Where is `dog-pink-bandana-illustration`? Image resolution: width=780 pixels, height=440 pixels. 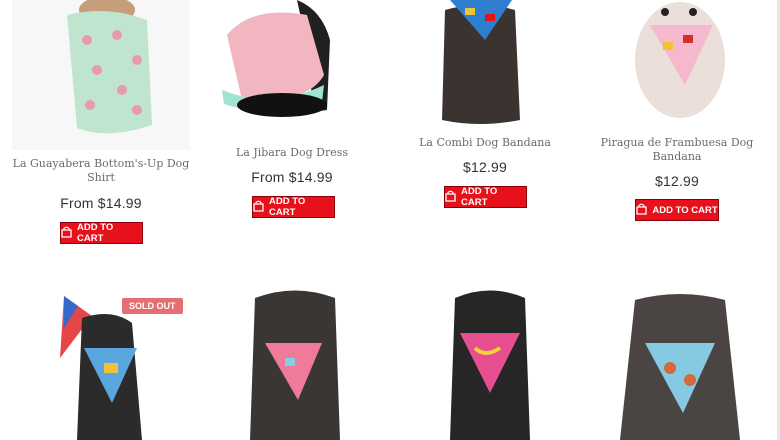
dog-pink-bandana-illustration is located at coordinates (295, 364).